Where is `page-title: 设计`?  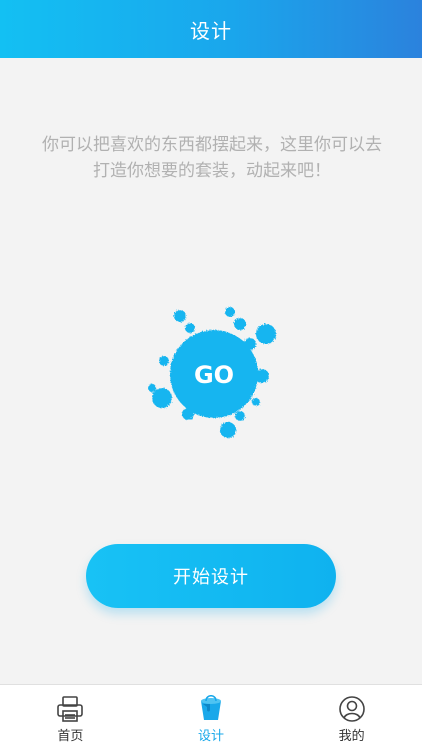 page-title: 设计 is located at coordinates (211, 30).